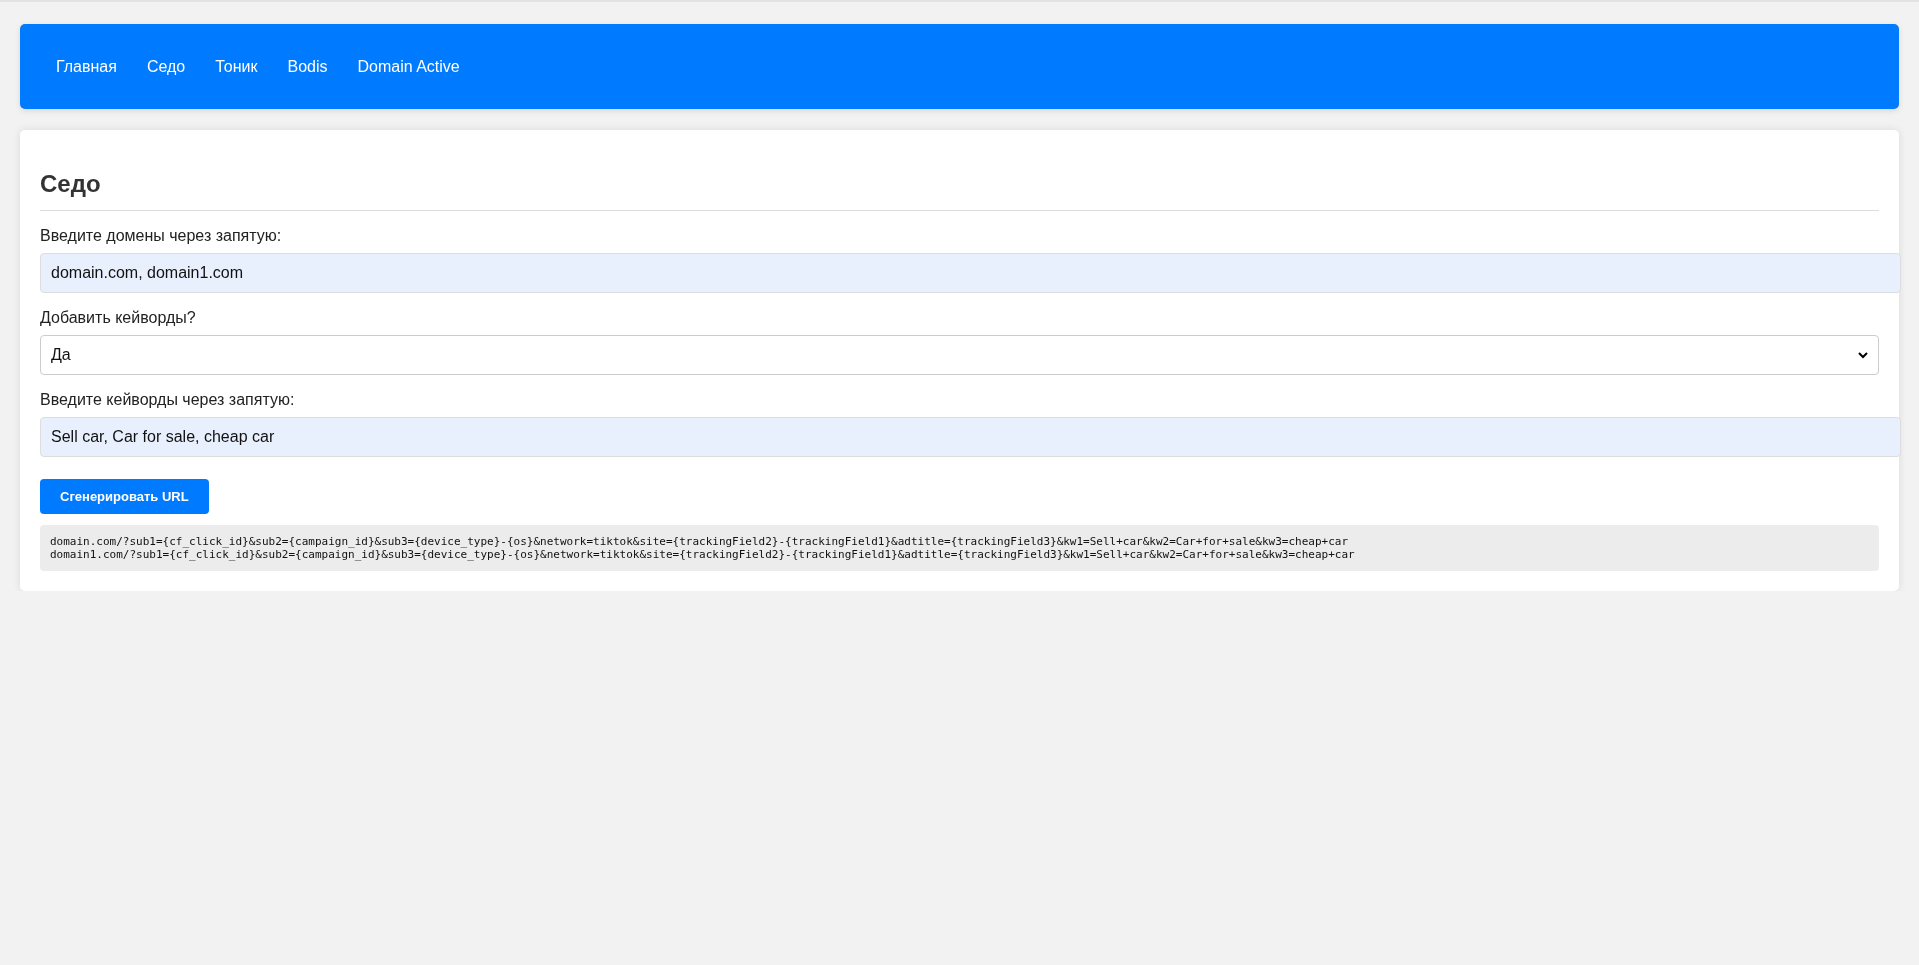 The width and height of the screenshot is (1919, 965). Describe the element at coordinates (236, 66) in the screenshot. I see `nav-link: Тоник` at that location.